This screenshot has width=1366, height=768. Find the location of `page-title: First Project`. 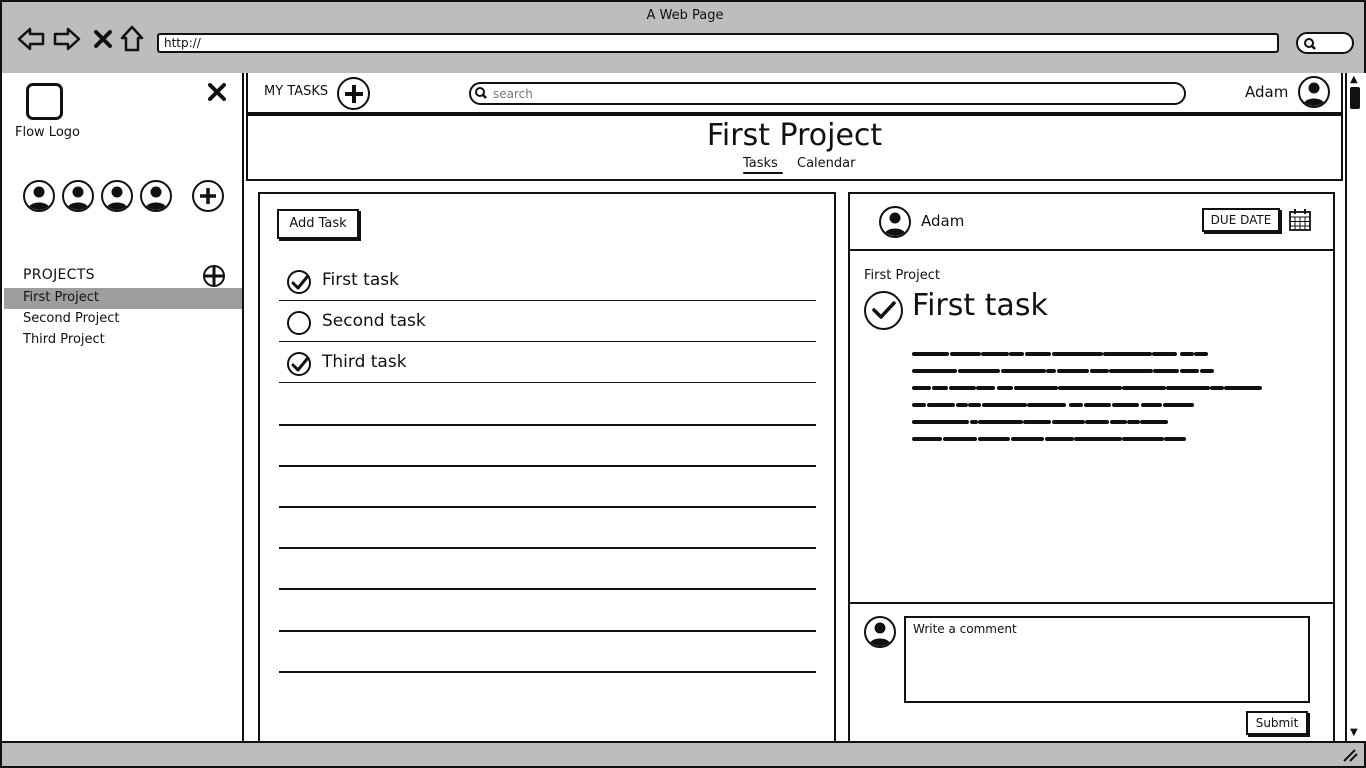

page-title: First Project is located at coordinates (794, 135).